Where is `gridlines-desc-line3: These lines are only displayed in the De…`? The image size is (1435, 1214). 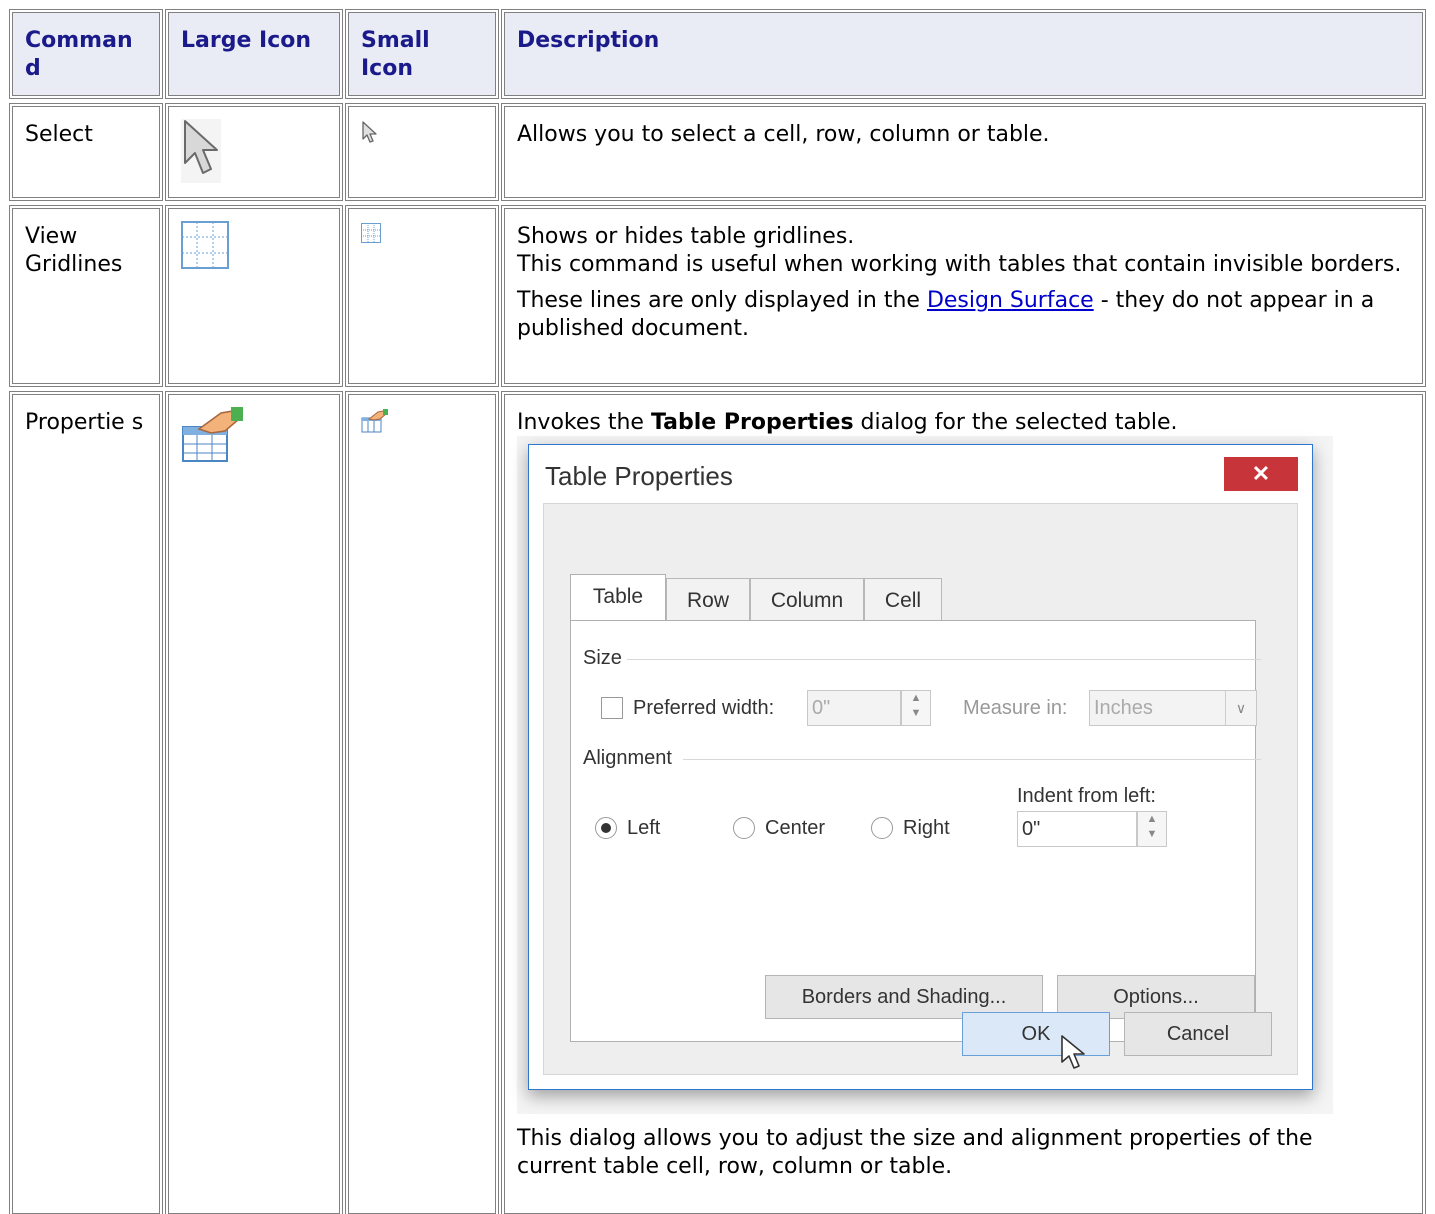 gridlines-desc-line3: These lines are only displayed in the De… is located at coordinates (963, 315).